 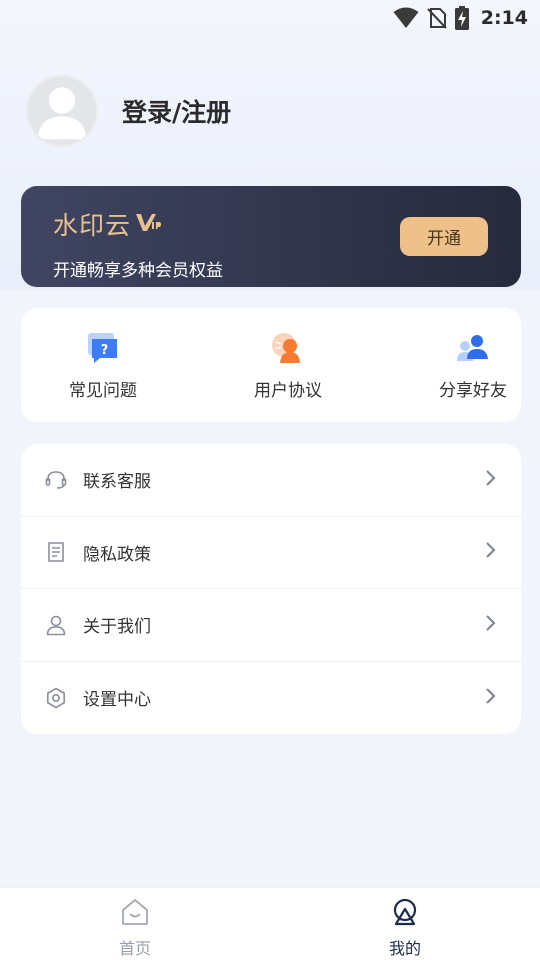 What do you see at coordinates (56, 480) in the screenshot?
I see `headset-icon` at bounding box center [56, 480].